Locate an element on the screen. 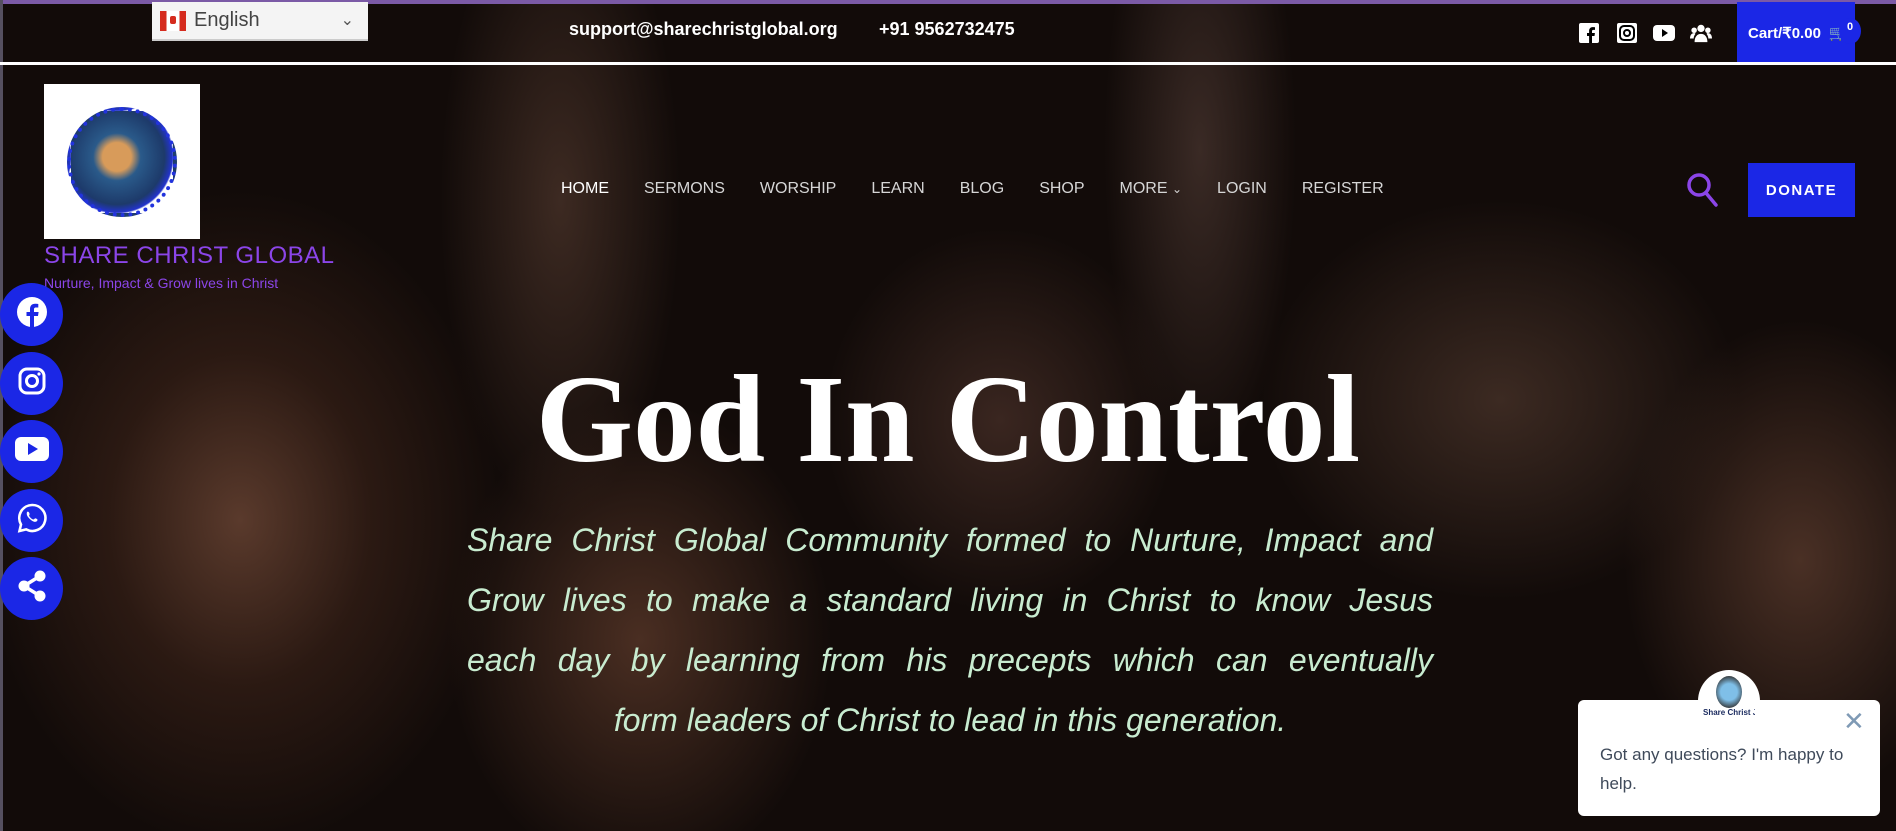  users-icon is located at coordinates (1701, 33).